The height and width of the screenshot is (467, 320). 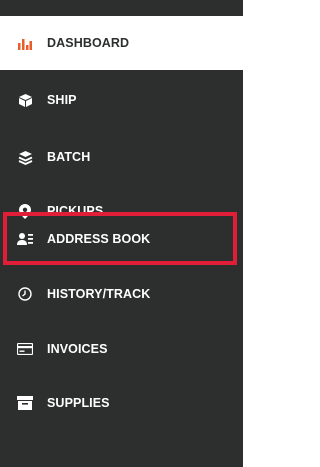 What do you see at coordinates (25, 403) in the screenshot?
I see `supplies-box-icon` at bounding box center [25, 403].